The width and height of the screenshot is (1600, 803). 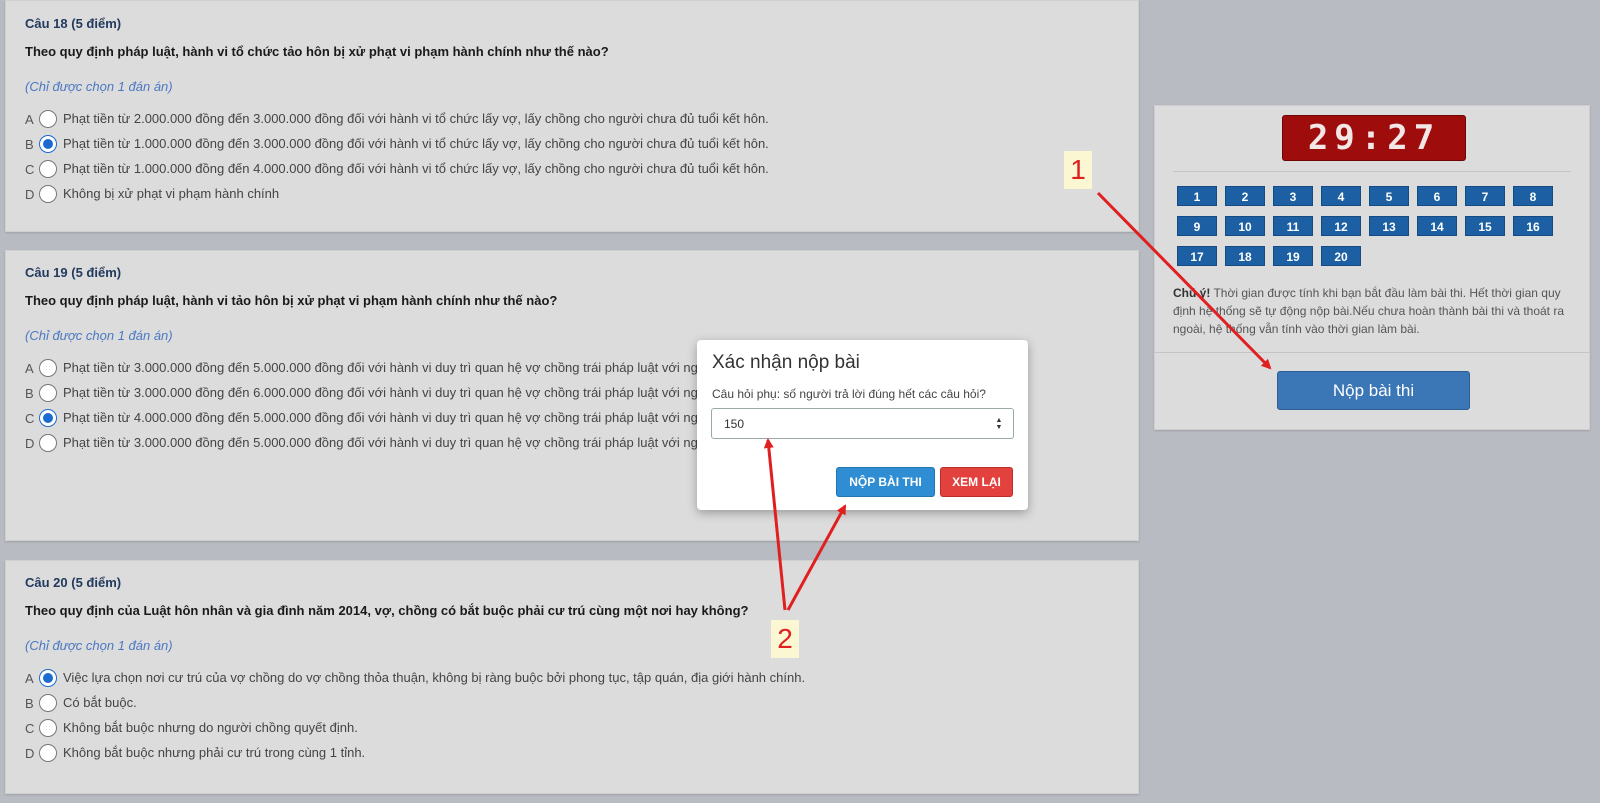 I want to click on arrow-to-input, so click(x=775, y=524).